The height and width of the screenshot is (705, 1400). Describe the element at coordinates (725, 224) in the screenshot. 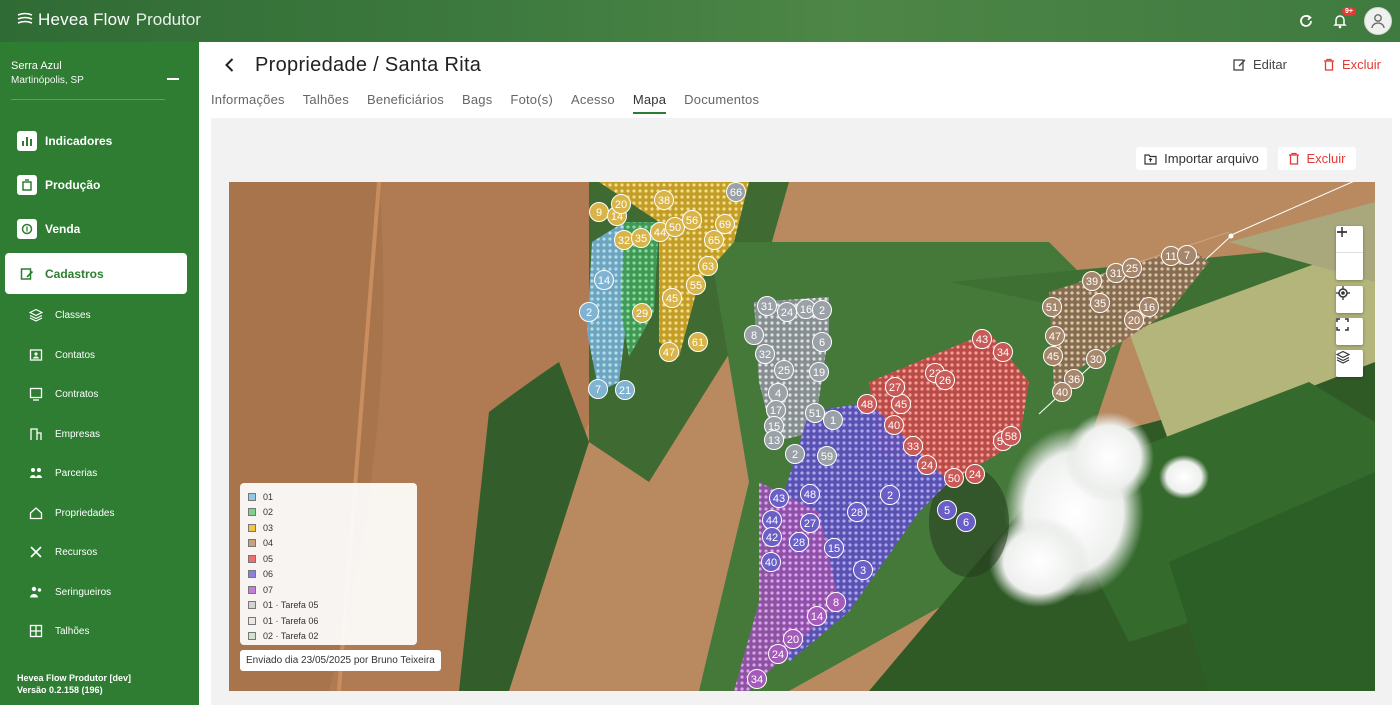

I see `tree-marker: 69` at that location.